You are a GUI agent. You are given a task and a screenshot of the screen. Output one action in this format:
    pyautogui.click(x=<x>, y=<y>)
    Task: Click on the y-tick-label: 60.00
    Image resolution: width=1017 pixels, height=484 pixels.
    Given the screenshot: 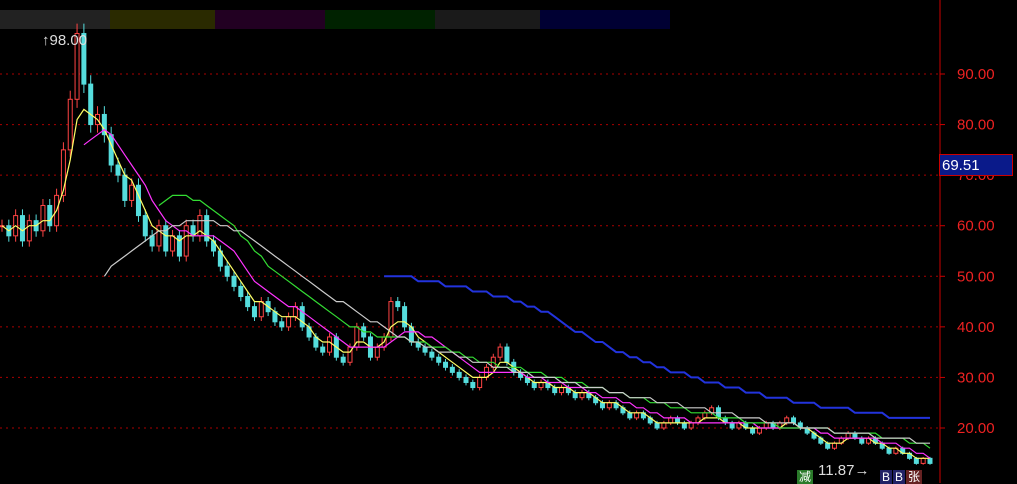 What is the action you would take?
    pyautogui.click(x=976, y=226)
    